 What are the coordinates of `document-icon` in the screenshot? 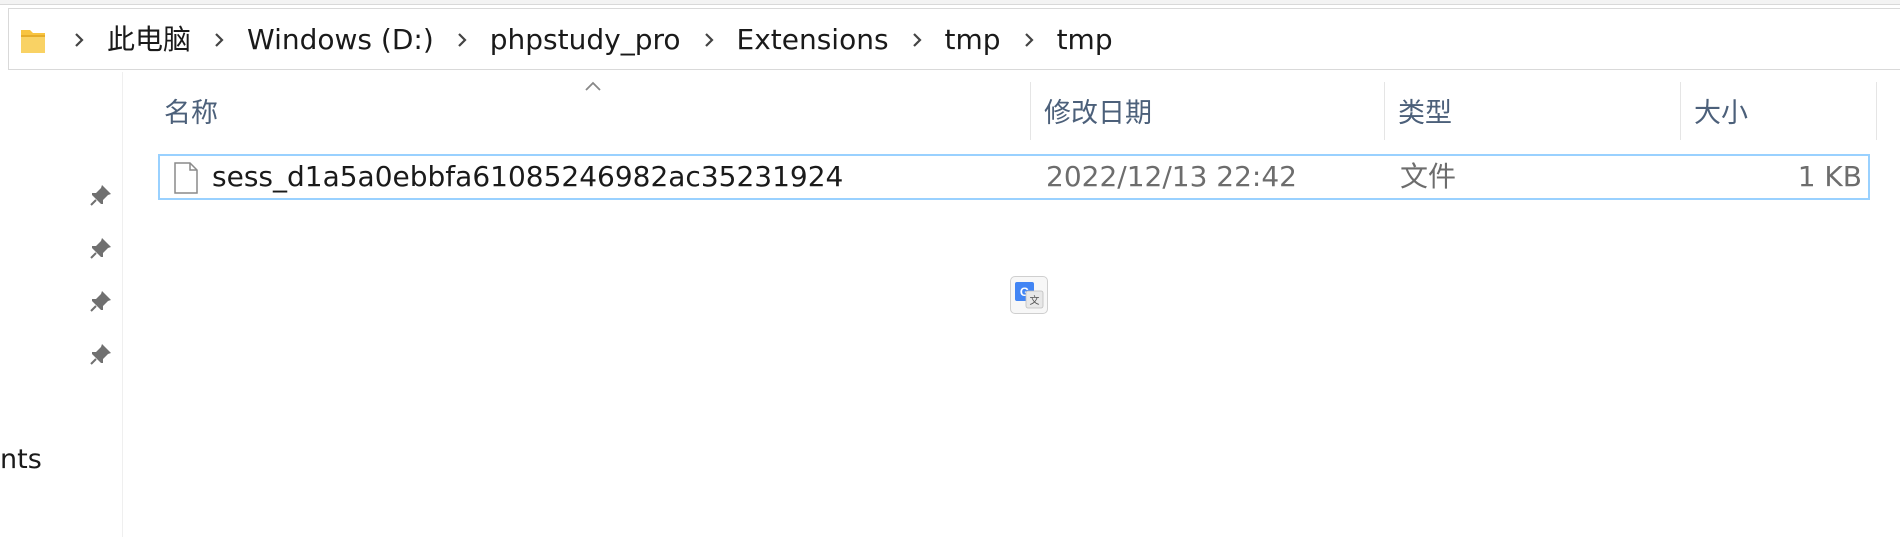 It's located at (186, 178).